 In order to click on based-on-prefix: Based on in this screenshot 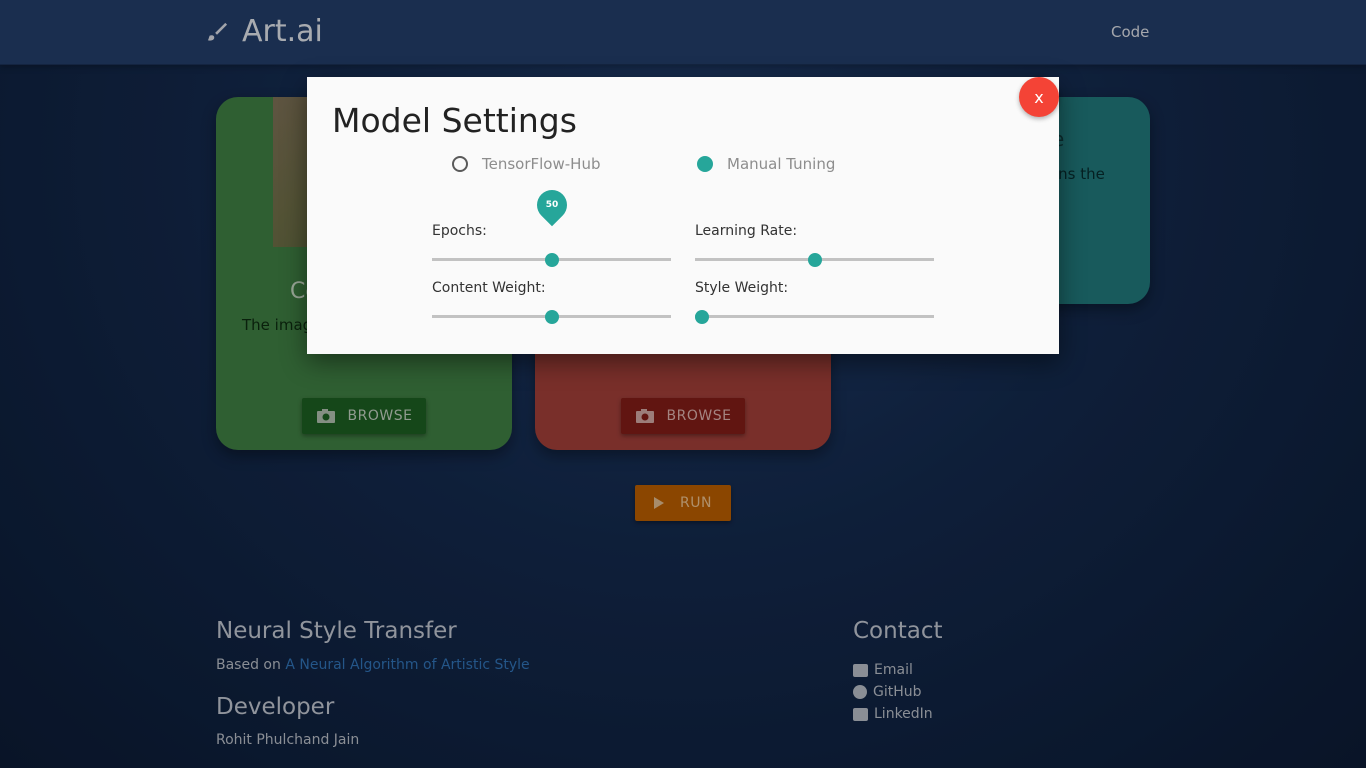, I will do `click(251, 665)`.